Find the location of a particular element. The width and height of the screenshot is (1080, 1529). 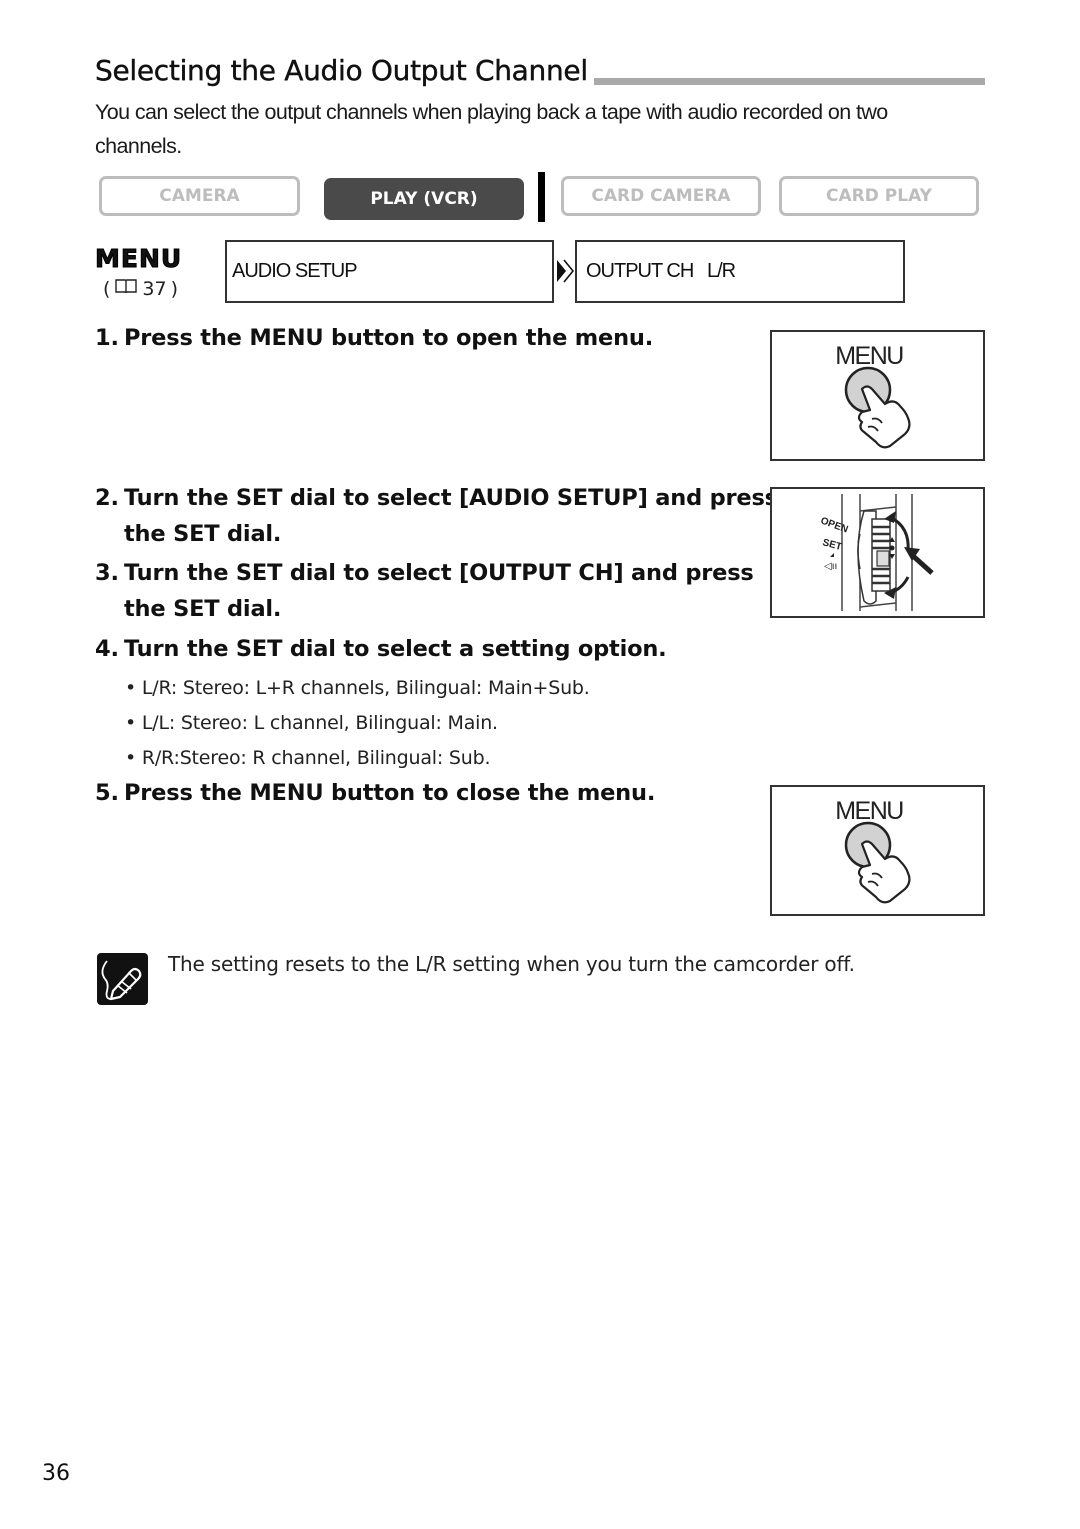

illustration-menu-button-close: MENU is located at coordinates (877, 850).